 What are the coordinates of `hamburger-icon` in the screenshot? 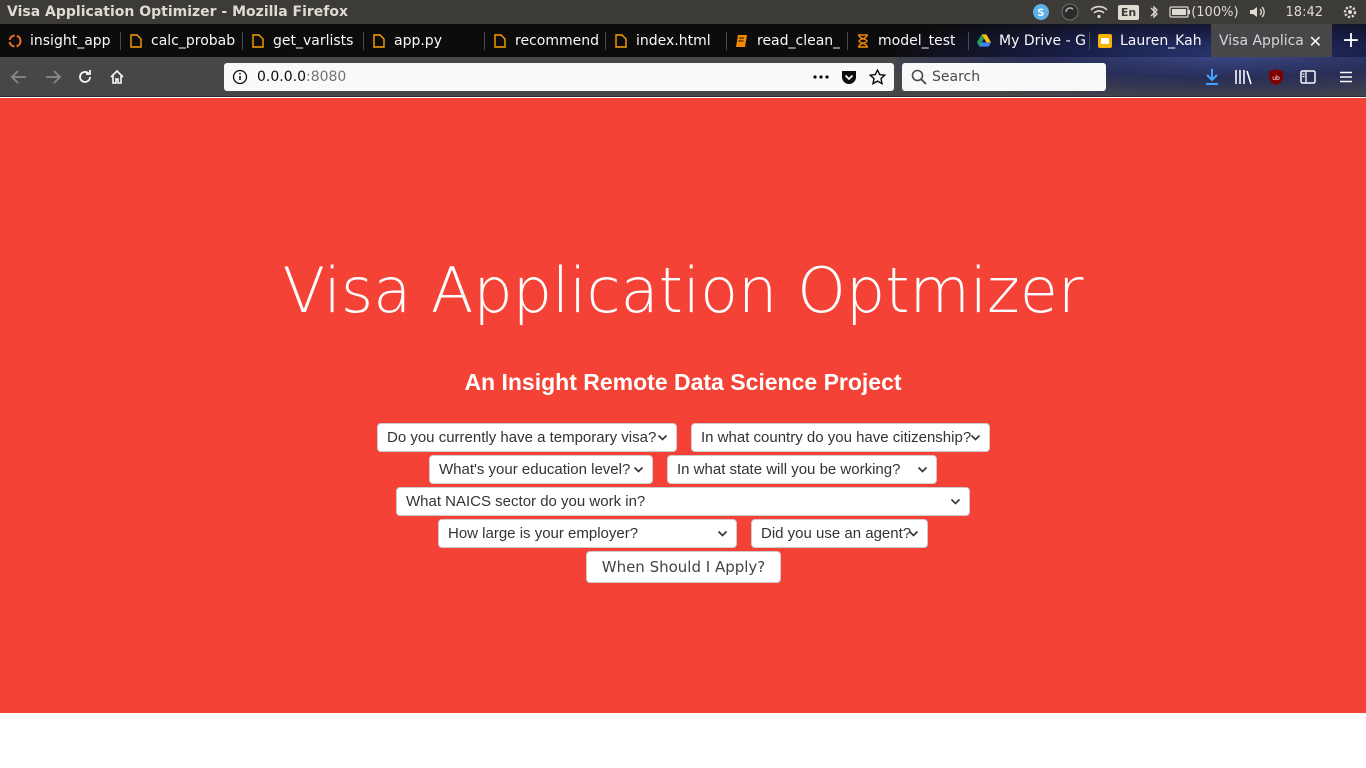 It's located at (1346, 77).